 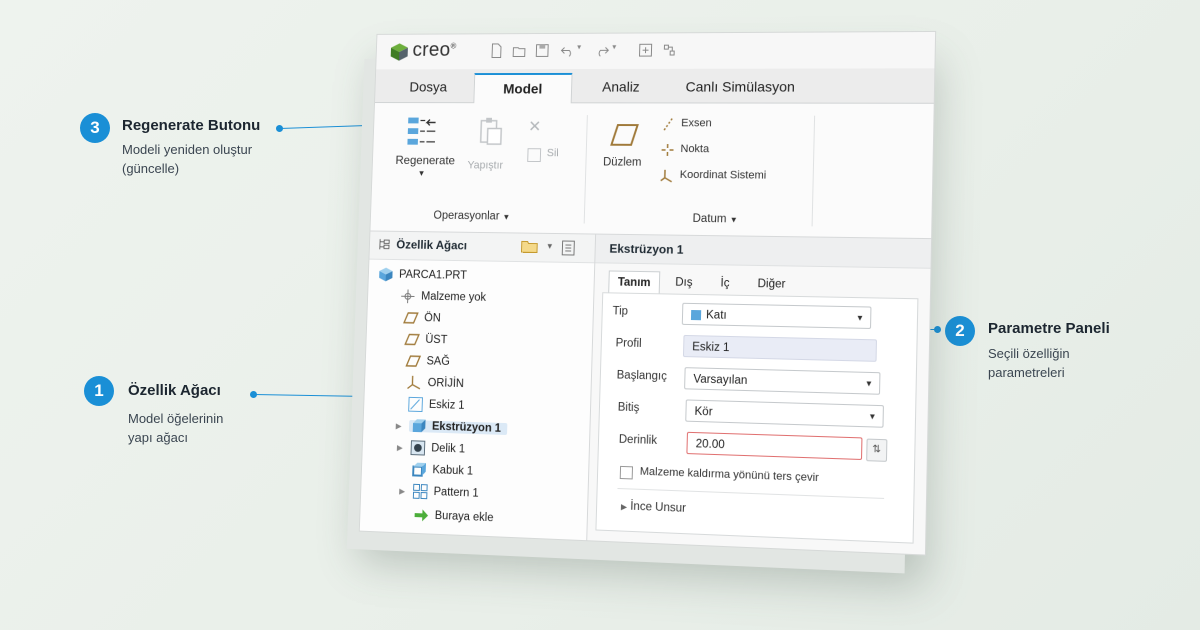 What do you see at coordinates (436, 340) in the screenshot?
I see `tree-item-label: ÜST` at bounding box center [436, 340].